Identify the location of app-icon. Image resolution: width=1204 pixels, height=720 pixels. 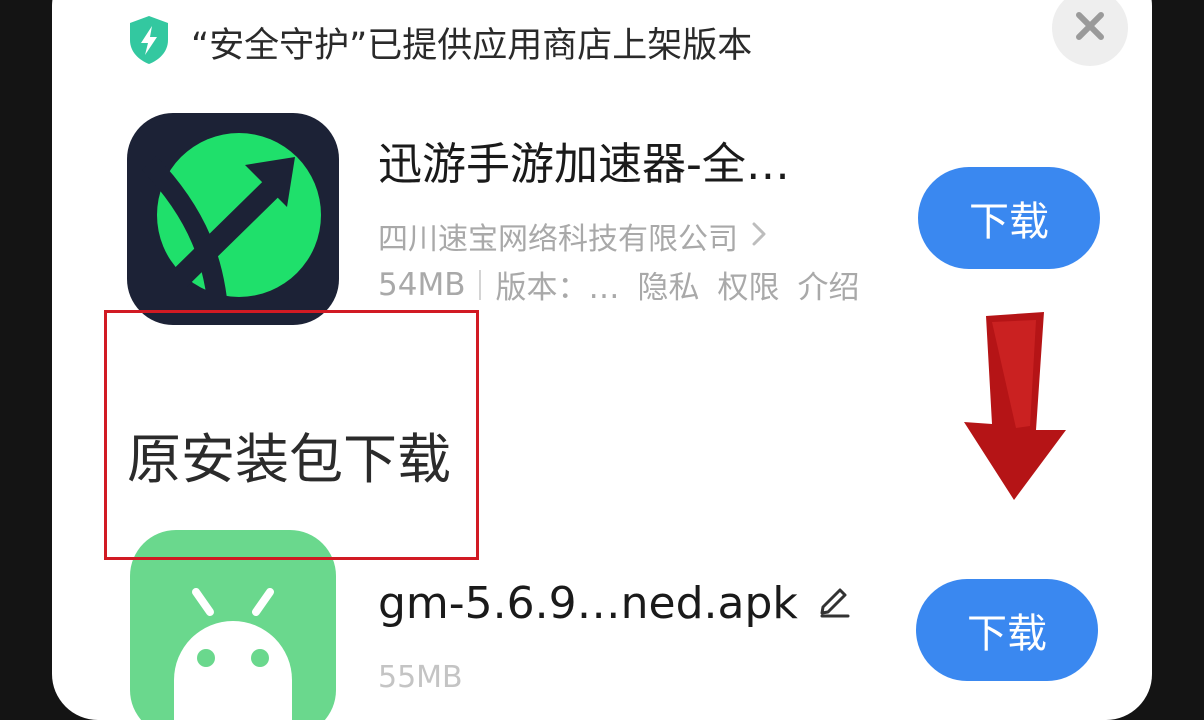
(233, 219).